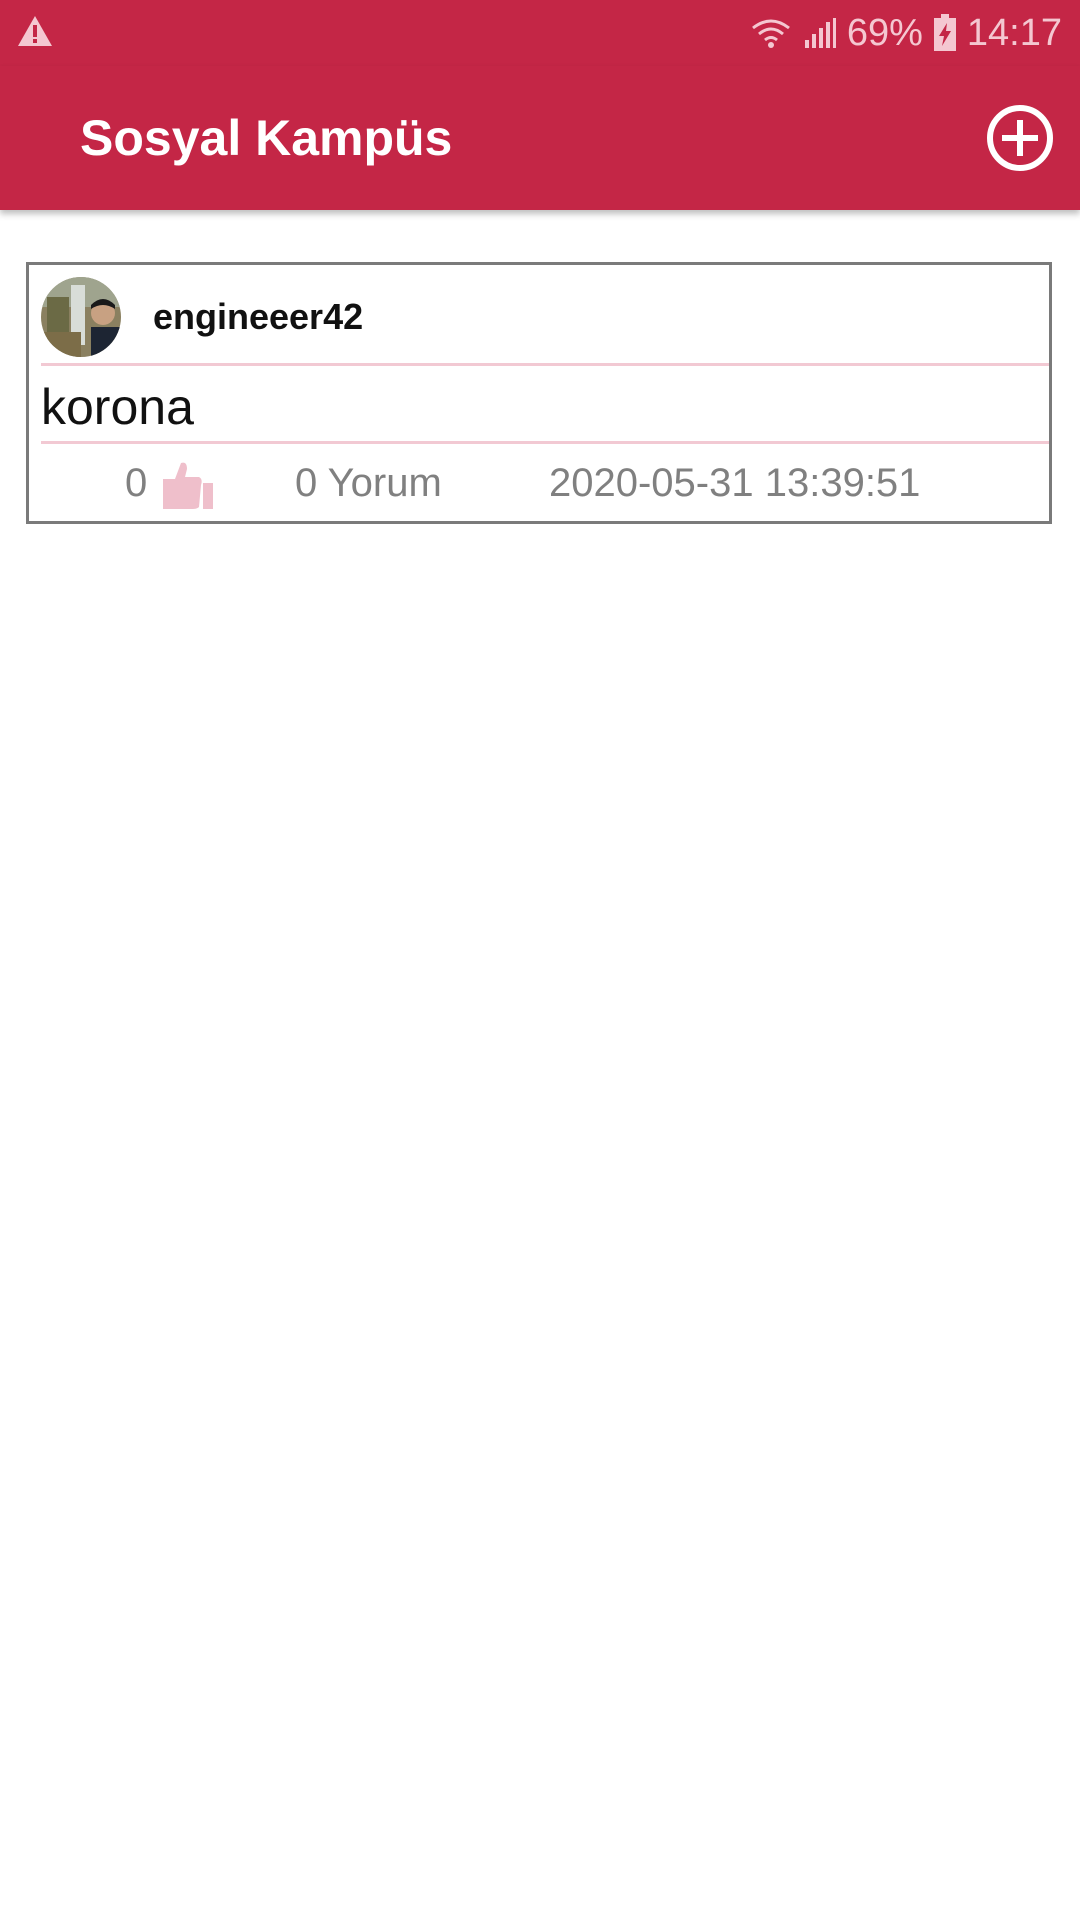  I want to click on post-header: engineeer42, so click(545, 317).